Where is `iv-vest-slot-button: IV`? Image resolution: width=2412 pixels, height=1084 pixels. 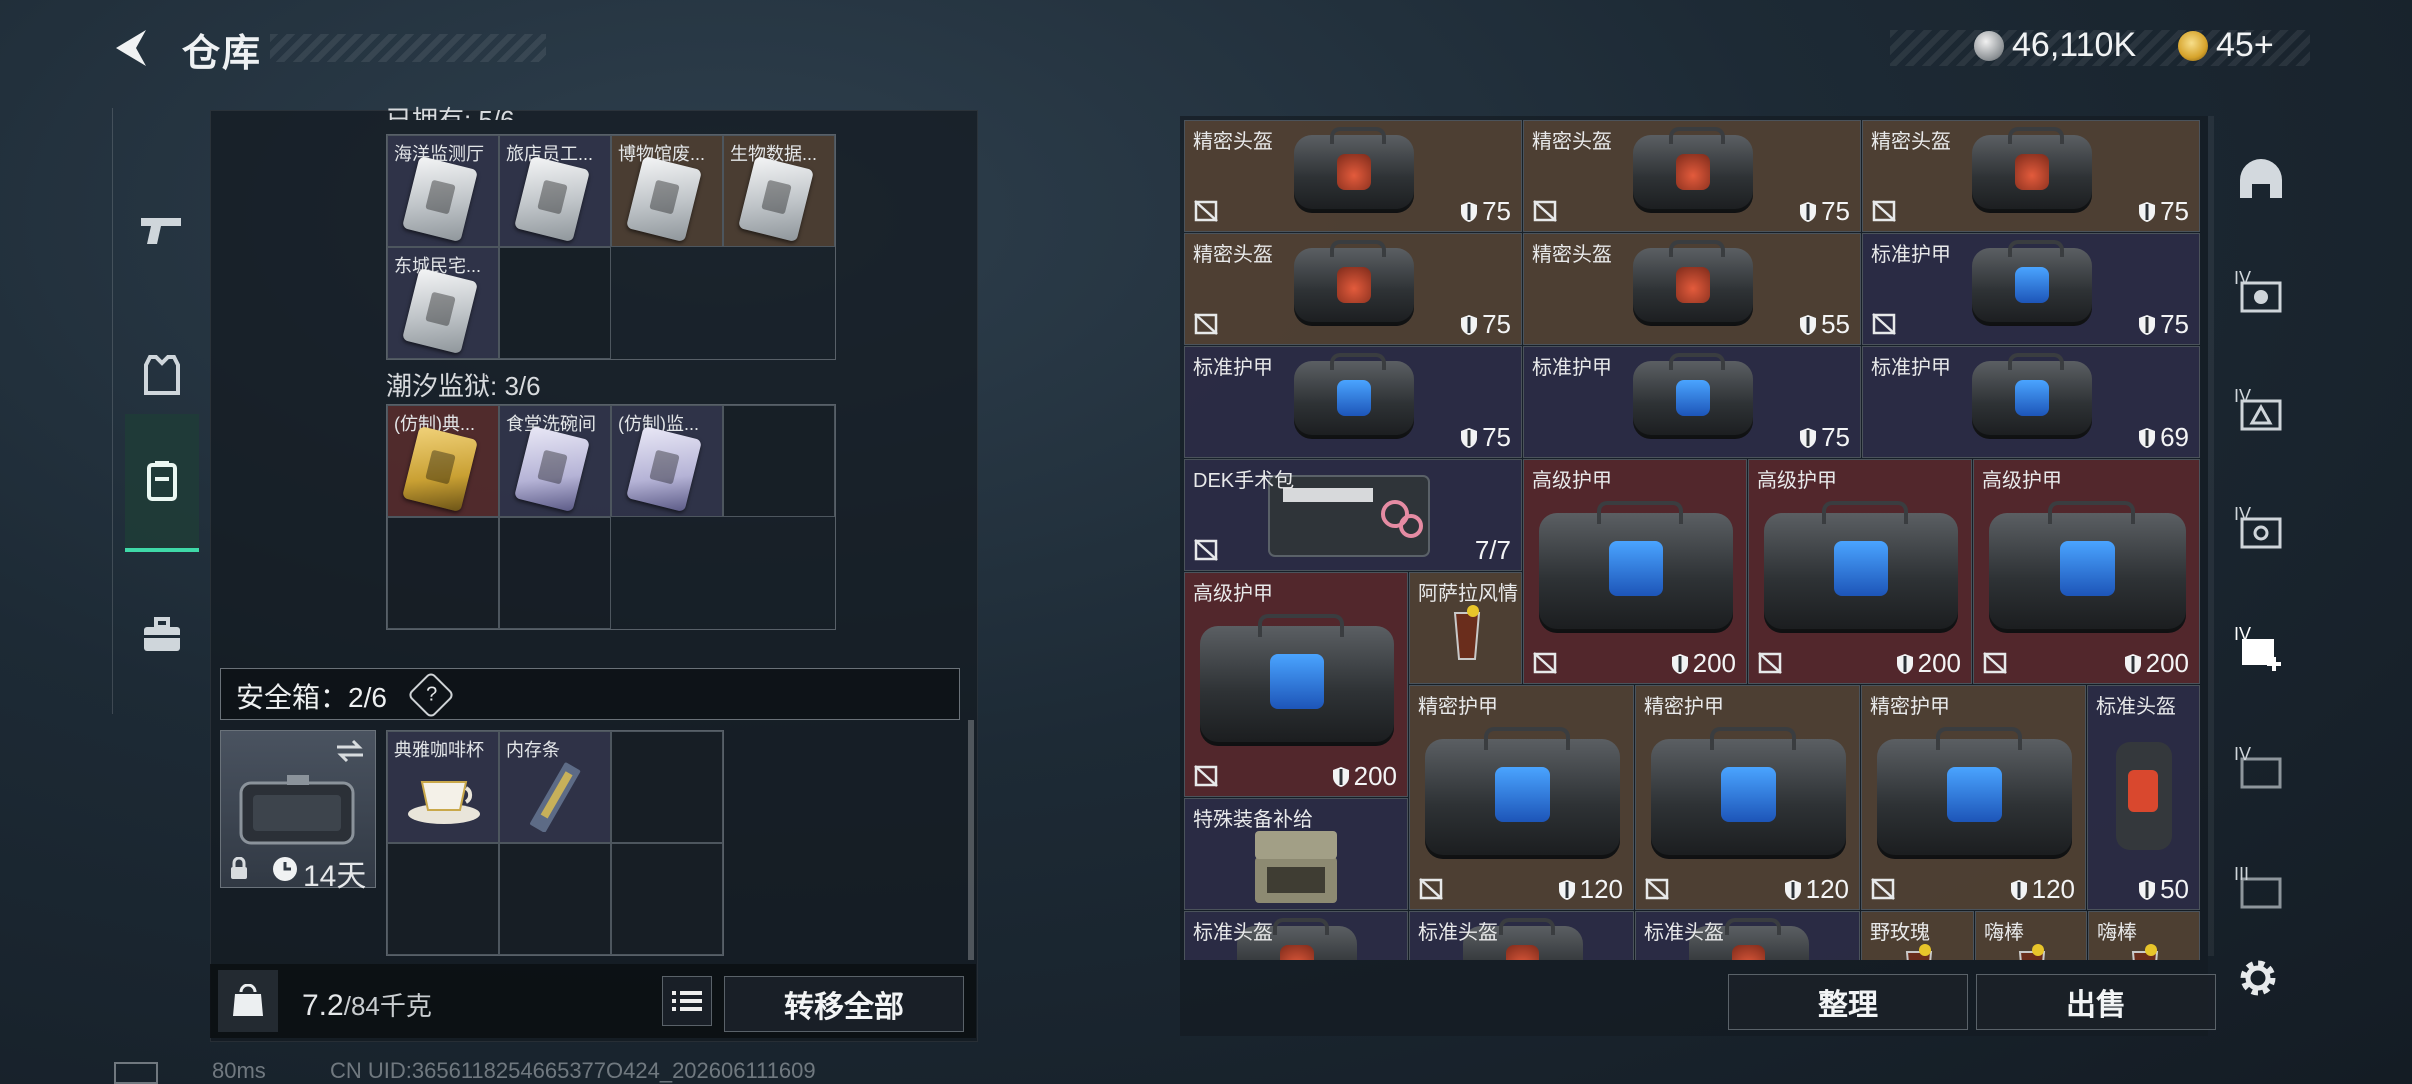 iv-vest-slot-button: IV is located at coordinates (2261, 413).